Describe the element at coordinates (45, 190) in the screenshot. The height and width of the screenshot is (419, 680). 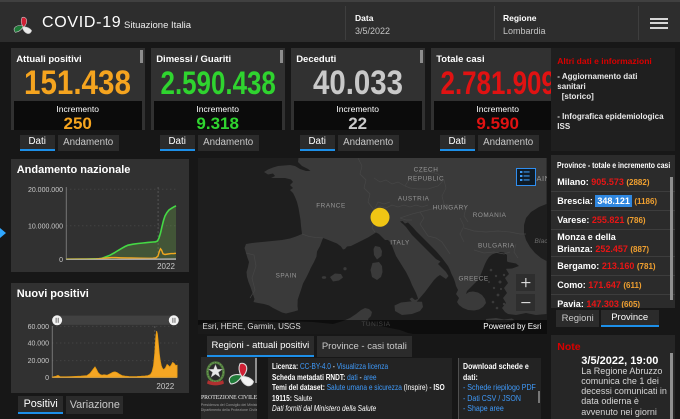
I see `svg-text: 20.000.000` at that location.